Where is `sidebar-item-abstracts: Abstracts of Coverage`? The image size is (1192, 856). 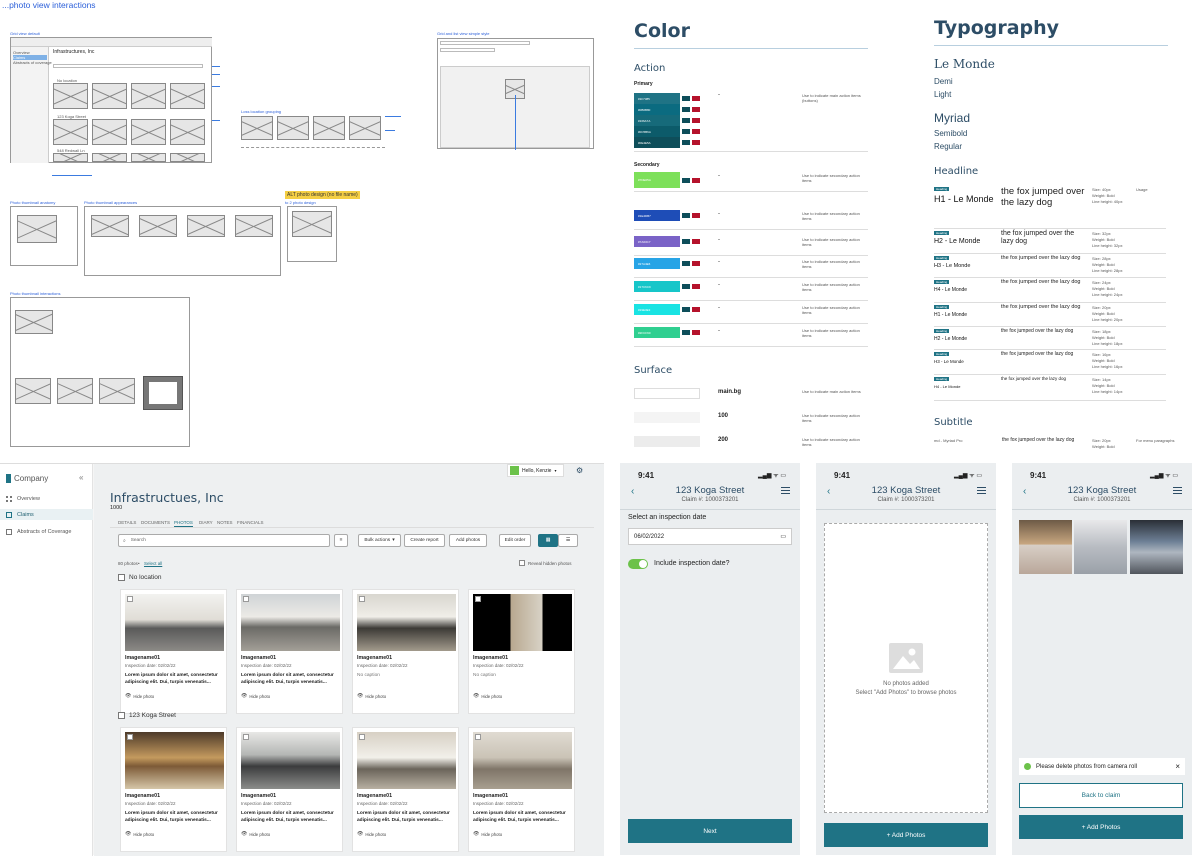
sidebar-item-abstracts: Abstracts of Coverage is located at coordinates (38, 532).